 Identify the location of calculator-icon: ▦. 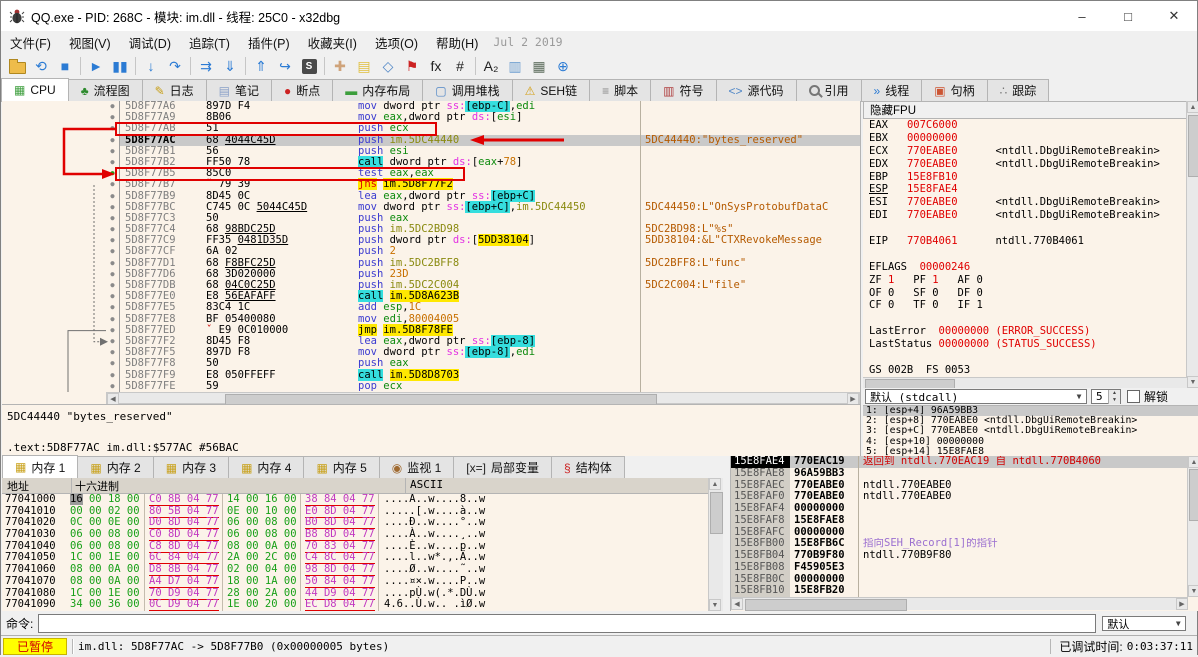
(539, 66).